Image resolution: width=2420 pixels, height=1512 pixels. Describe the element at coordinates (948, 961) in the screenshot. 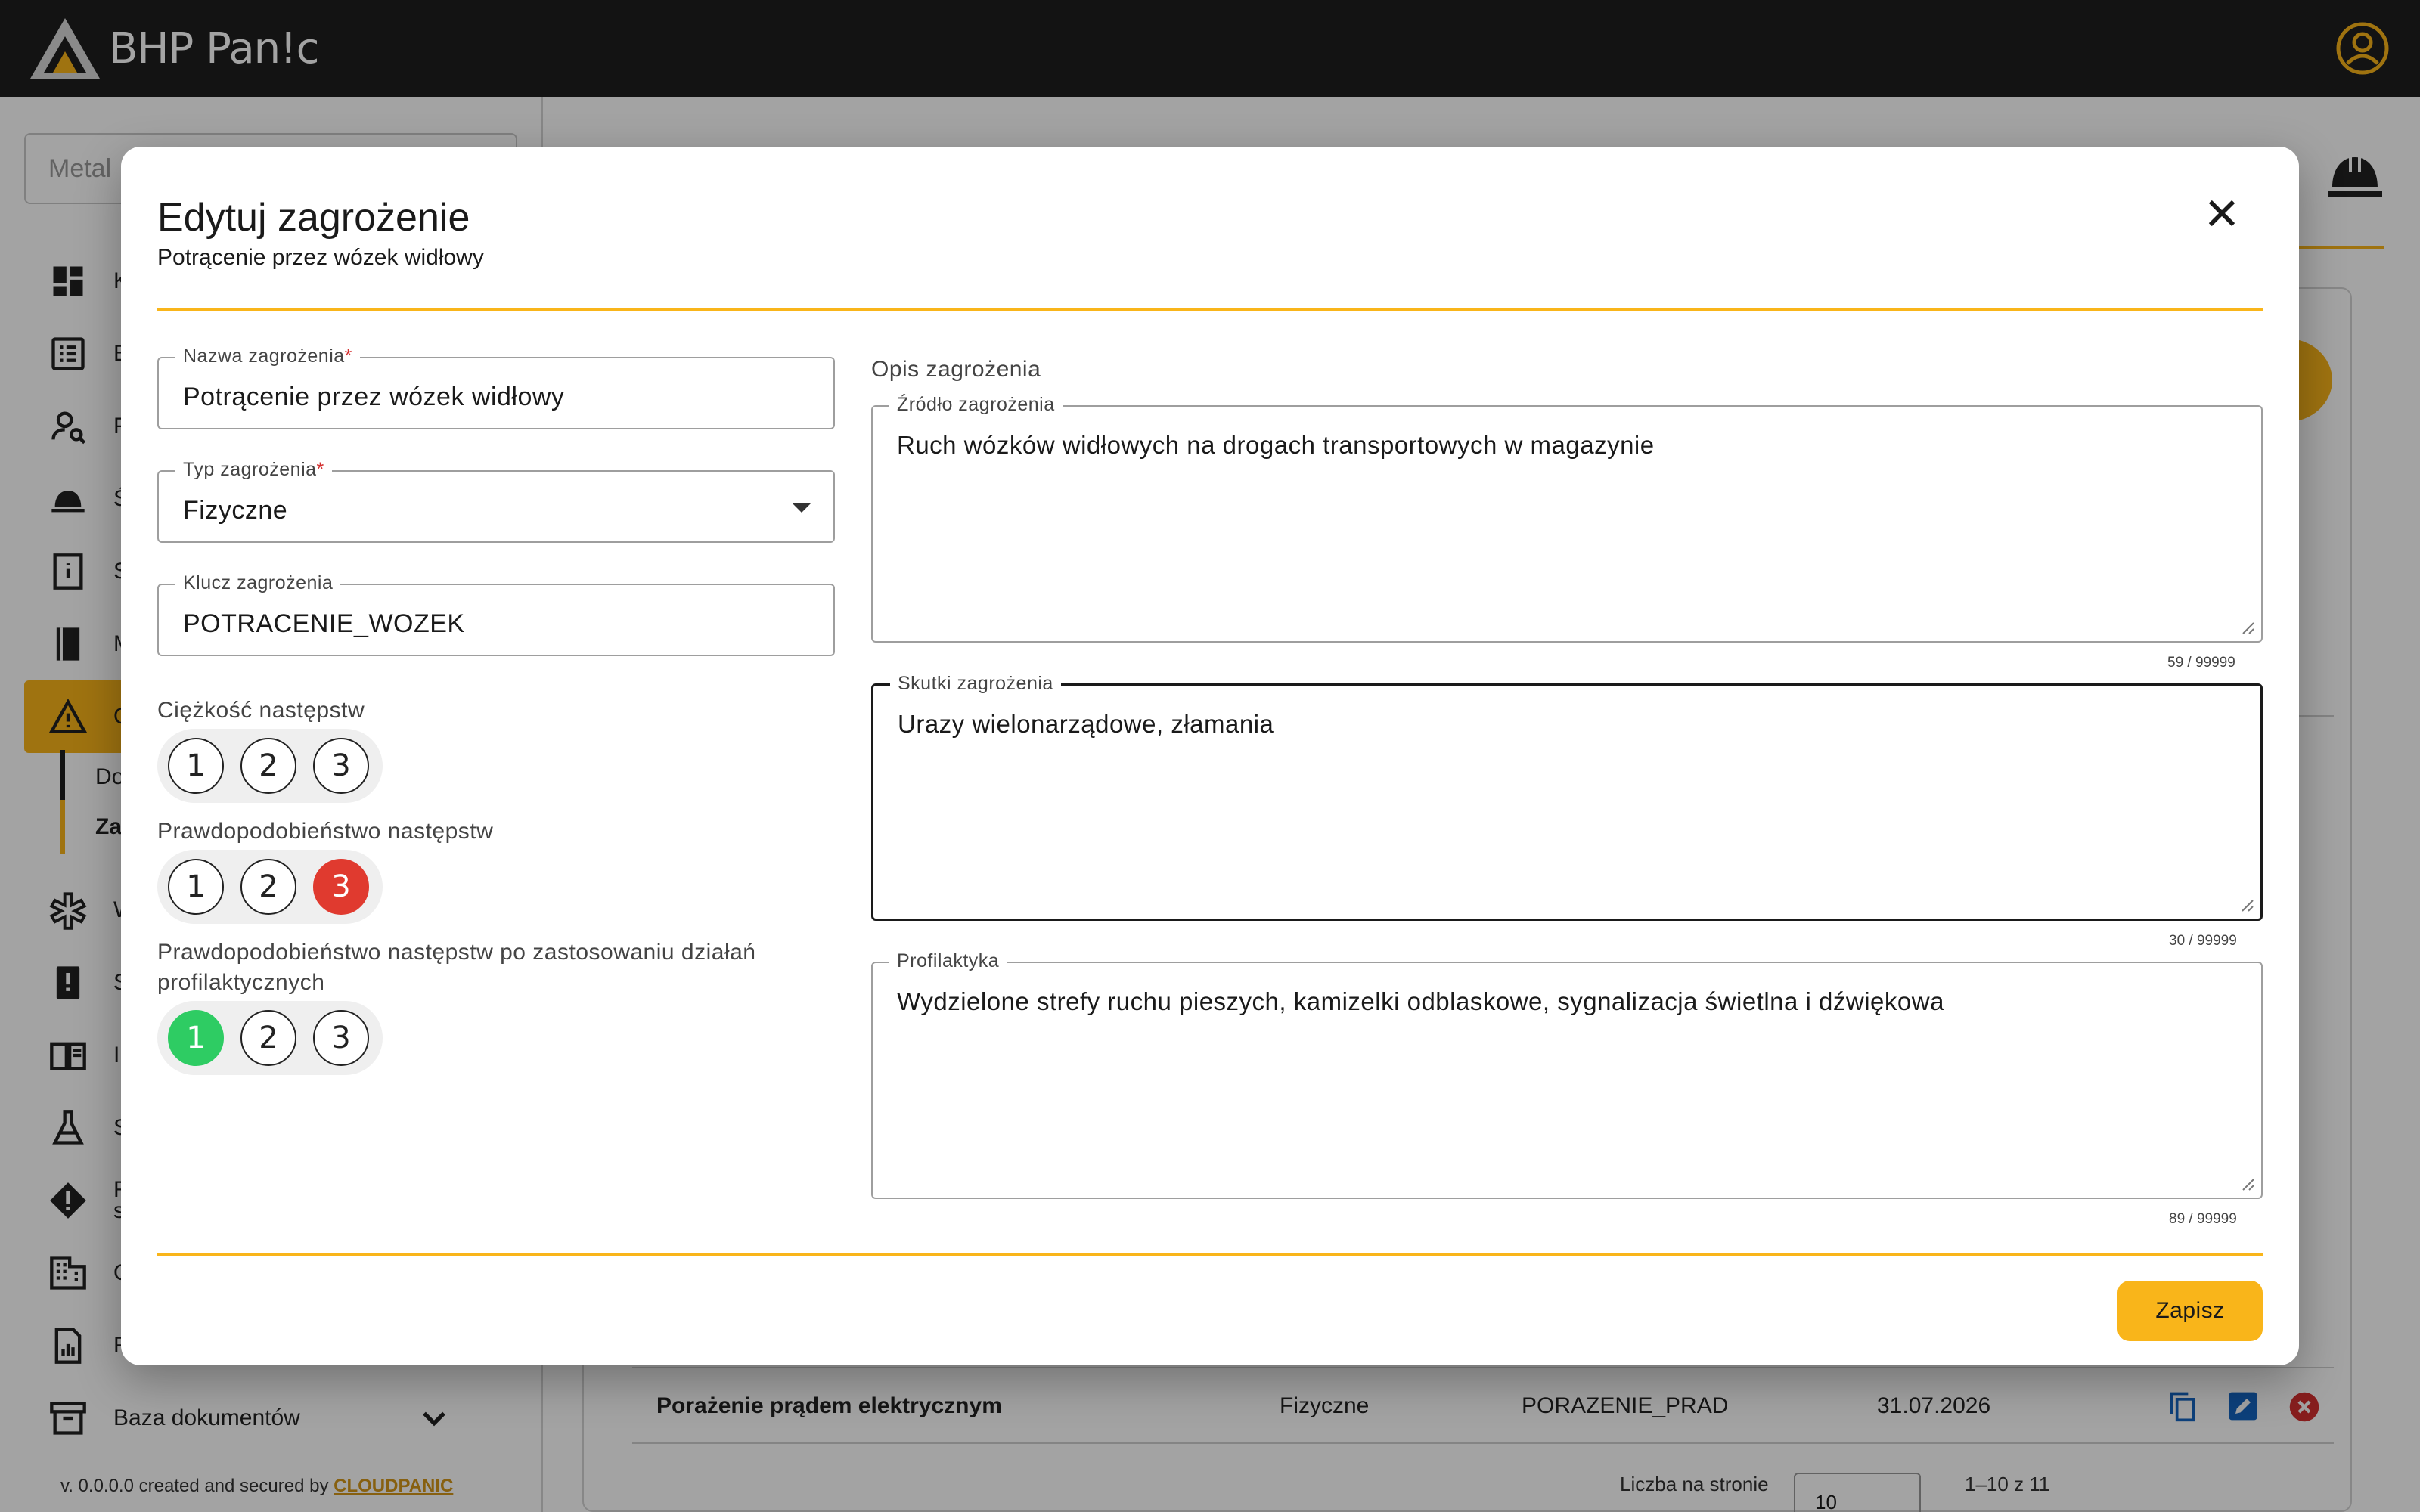

I see `prevention-label: Profilaktyka` at that location.